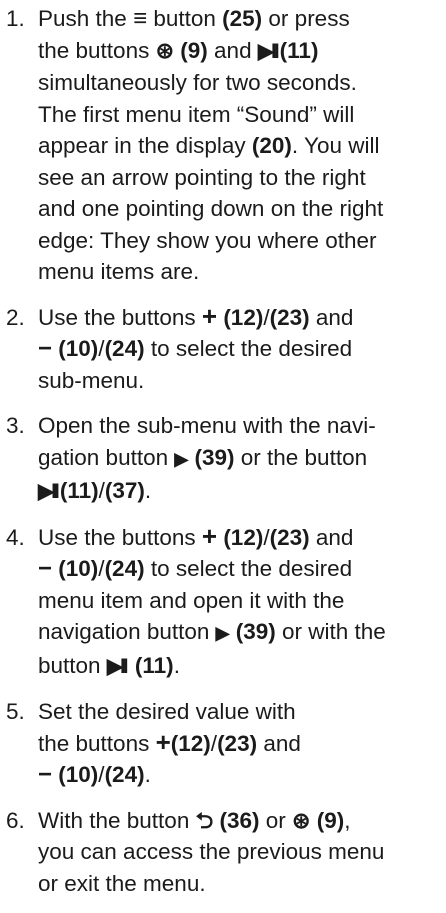  Describe the element at coordinates (15, 317) in the screenshot. I see `step-number: 2.` at that location.